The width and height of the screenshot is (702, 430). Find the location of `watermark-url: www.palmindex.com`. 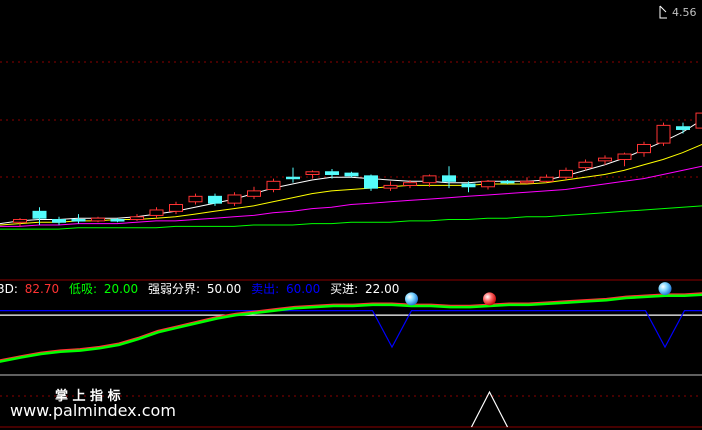

watermark-url: www.palmindex.com is located at coordinates (93, 410).